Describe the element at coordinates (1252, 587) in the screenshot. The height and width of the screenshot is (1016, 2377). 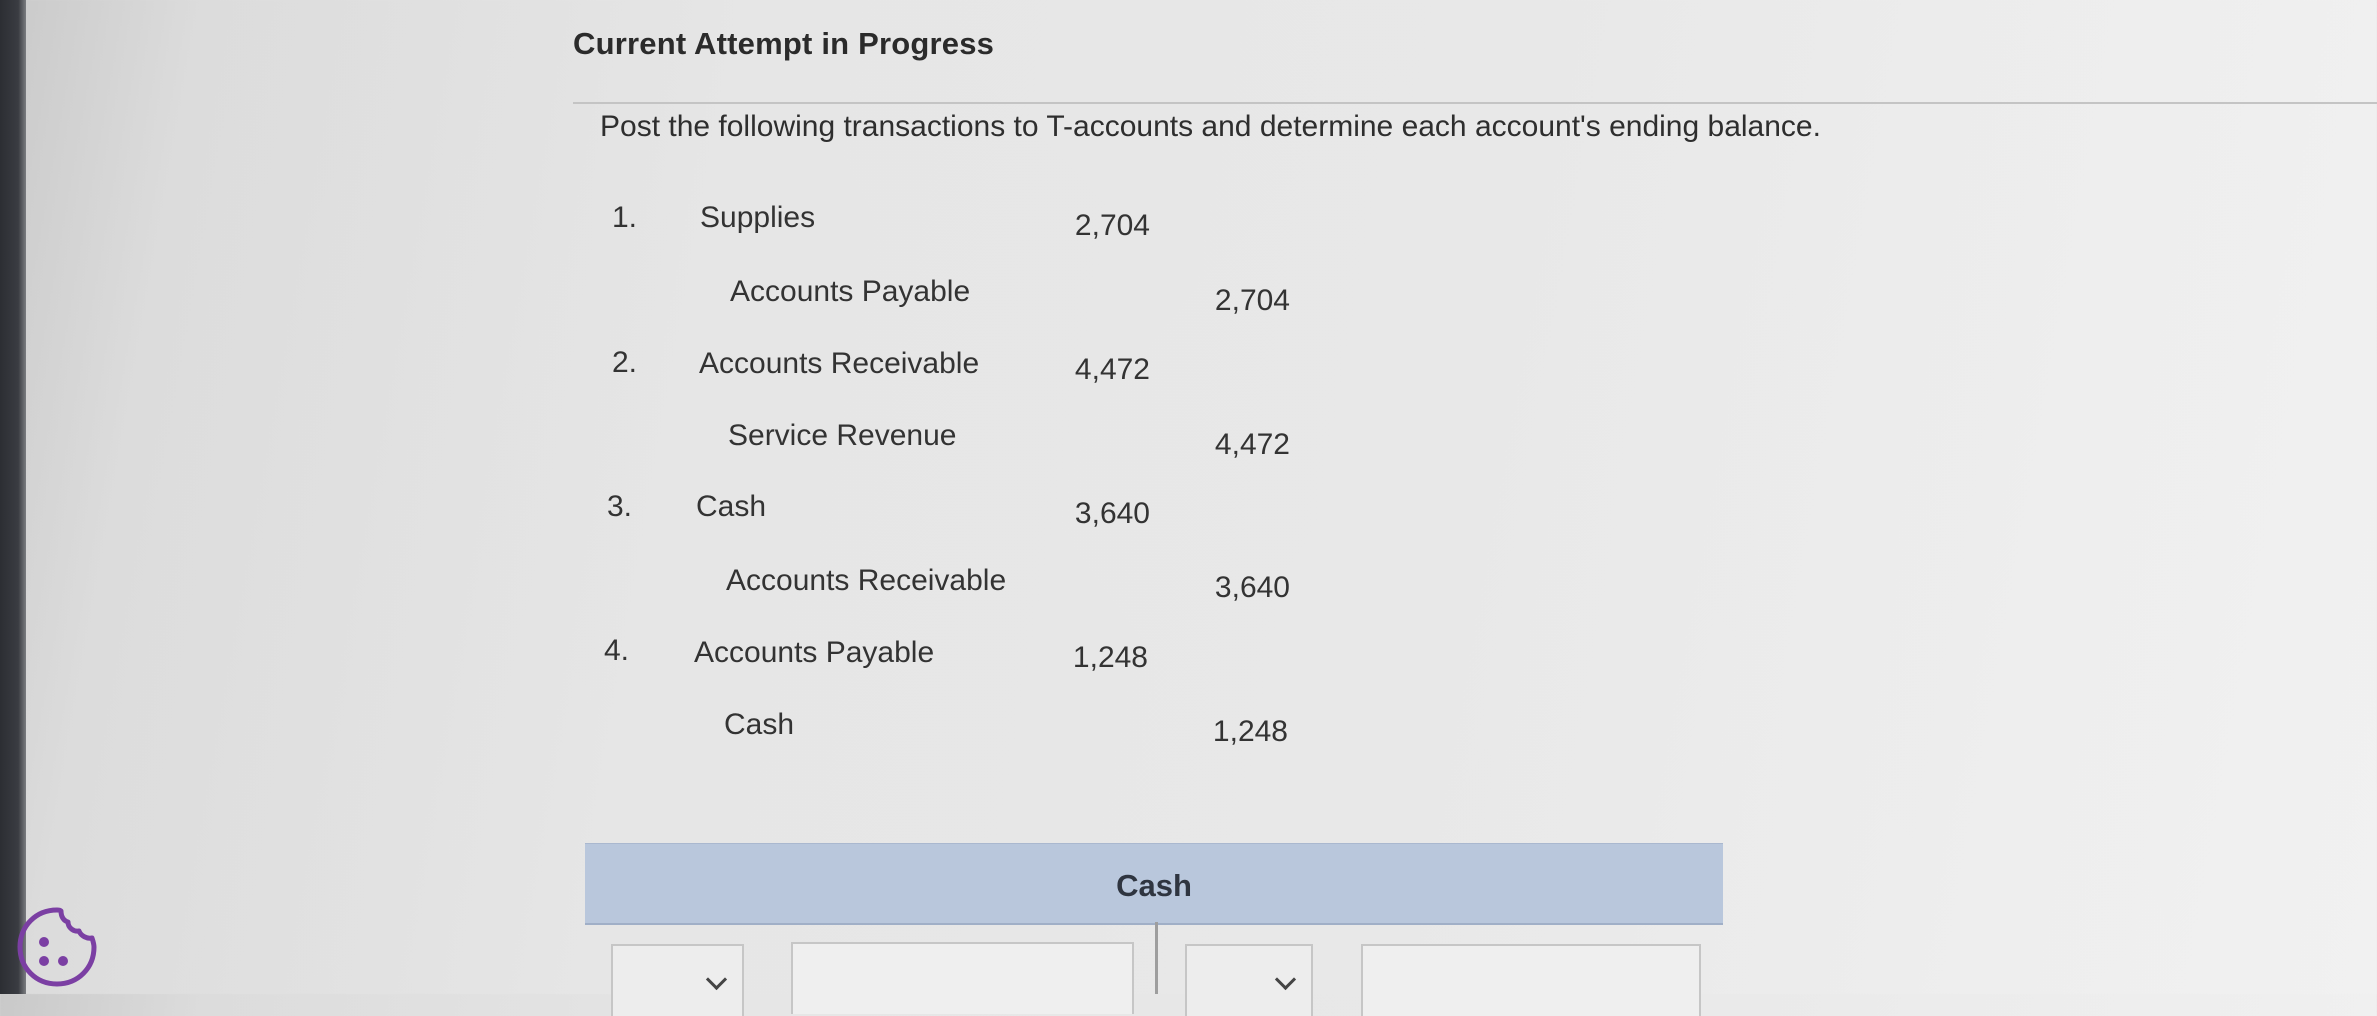
I see `credit-amount: 3,640` at that location.